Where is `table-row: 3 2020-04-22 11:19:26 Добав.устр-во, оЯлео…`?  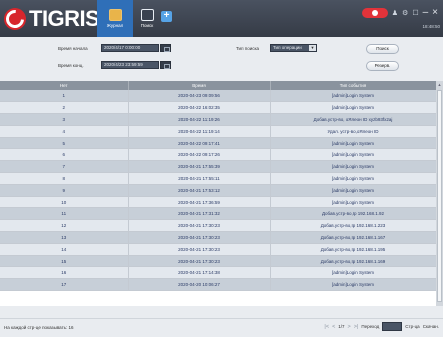 table-row: 3 2020-04-22 11:19:26 Добав.устр-во, оЯлео… is located at coordinates (218, 119).